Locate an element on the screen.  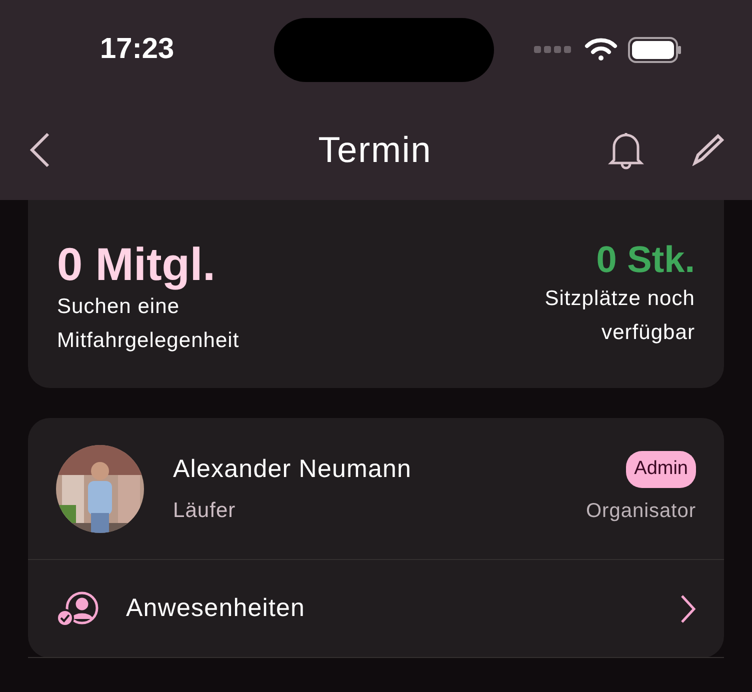
battery-icon is located at coordinates (655, 50).